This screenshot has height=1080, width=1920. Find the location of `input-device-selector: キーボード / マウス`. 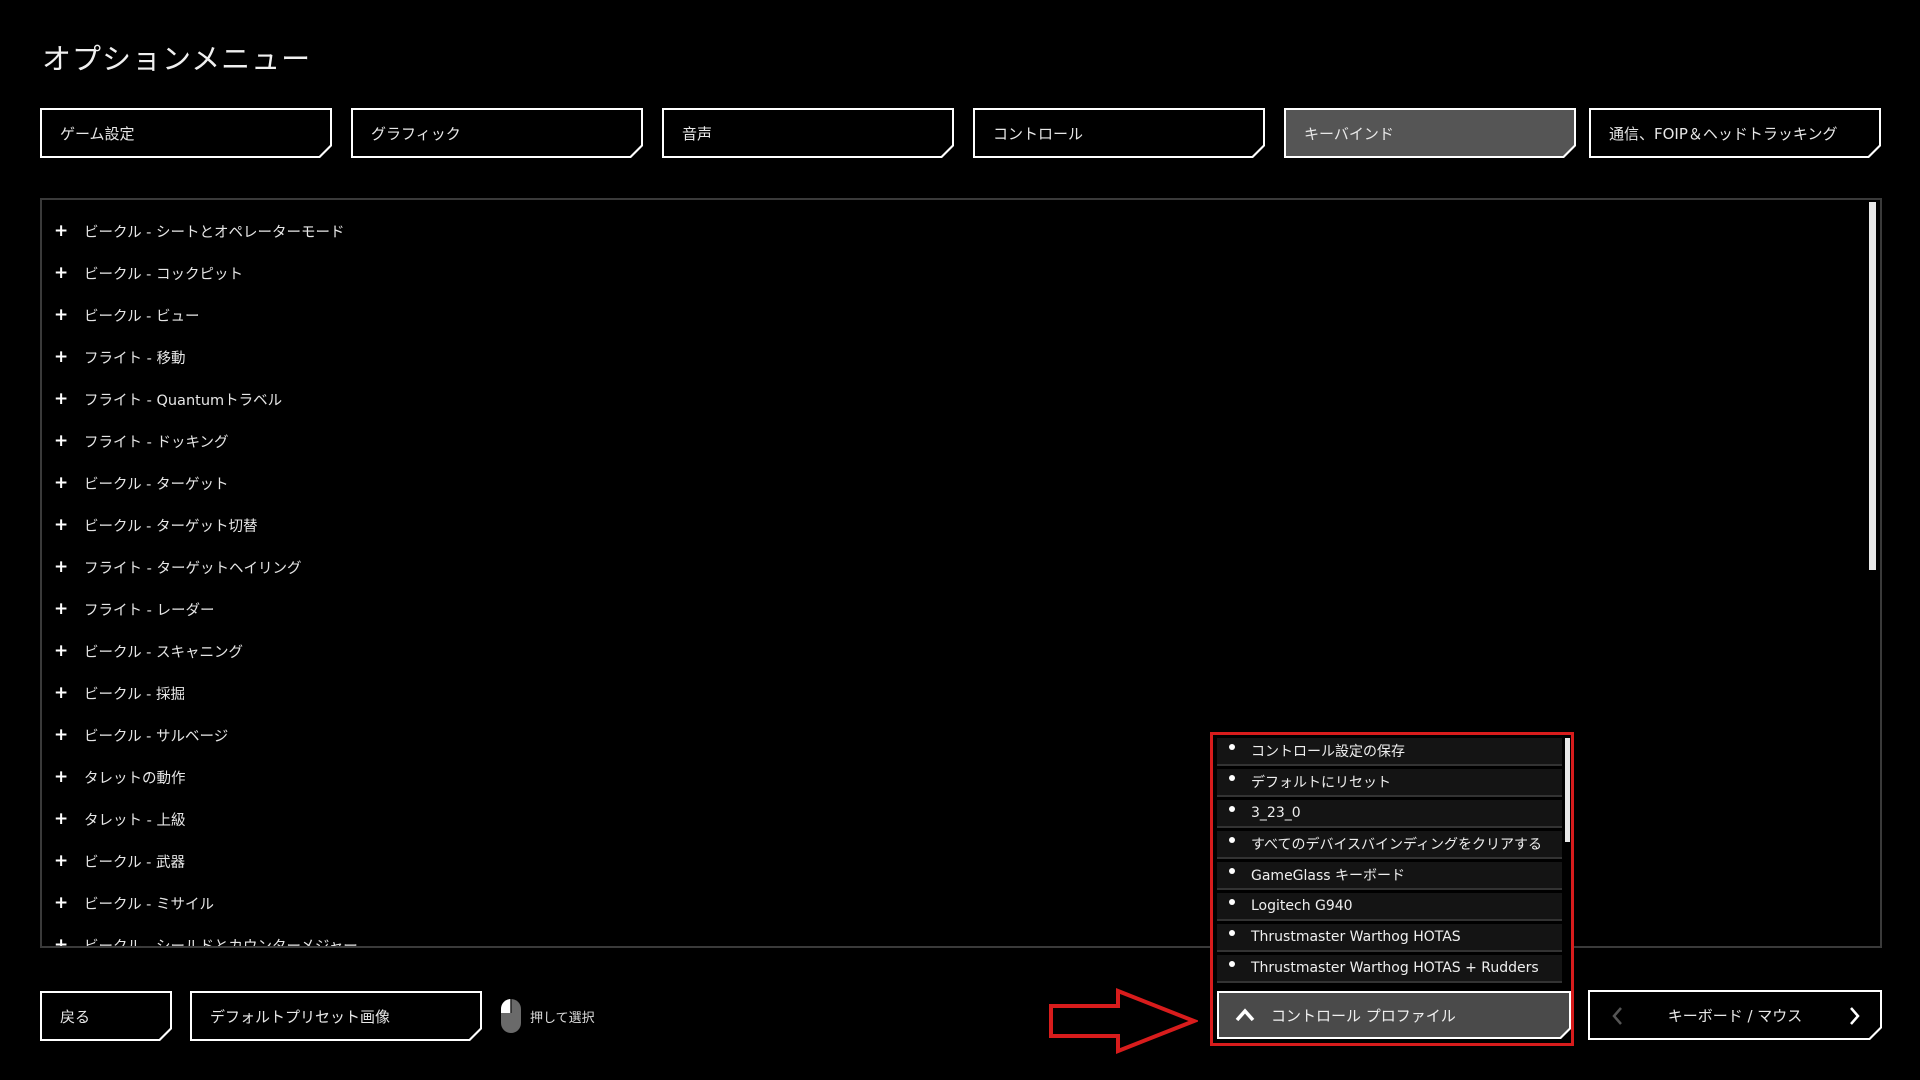

input-device-selector: キーボード / マウス is located at coordinates (1735, 1015).